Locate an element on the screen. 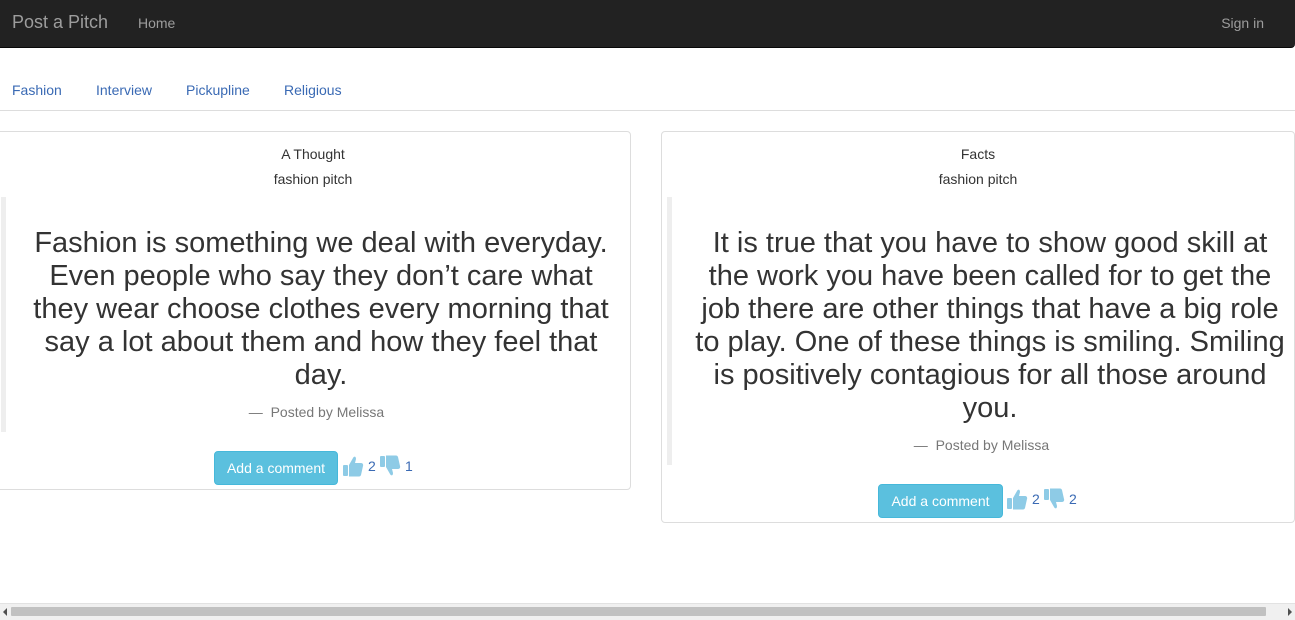  downvote-count: 1 is located at coordinates (409, 466).